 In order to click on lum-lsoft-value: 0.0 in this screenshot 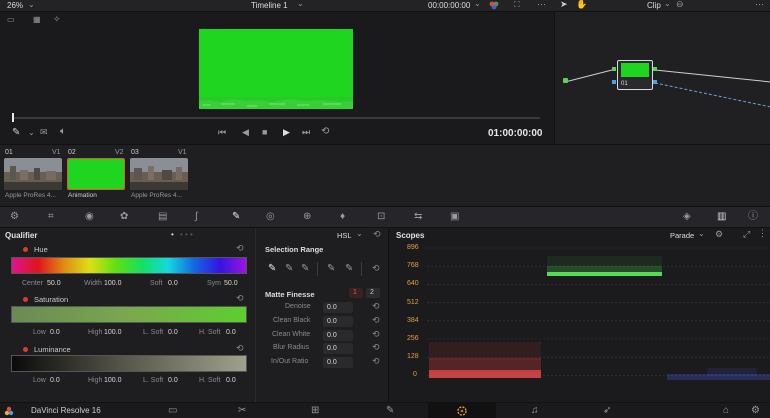, I will do `click(173, 380)`.